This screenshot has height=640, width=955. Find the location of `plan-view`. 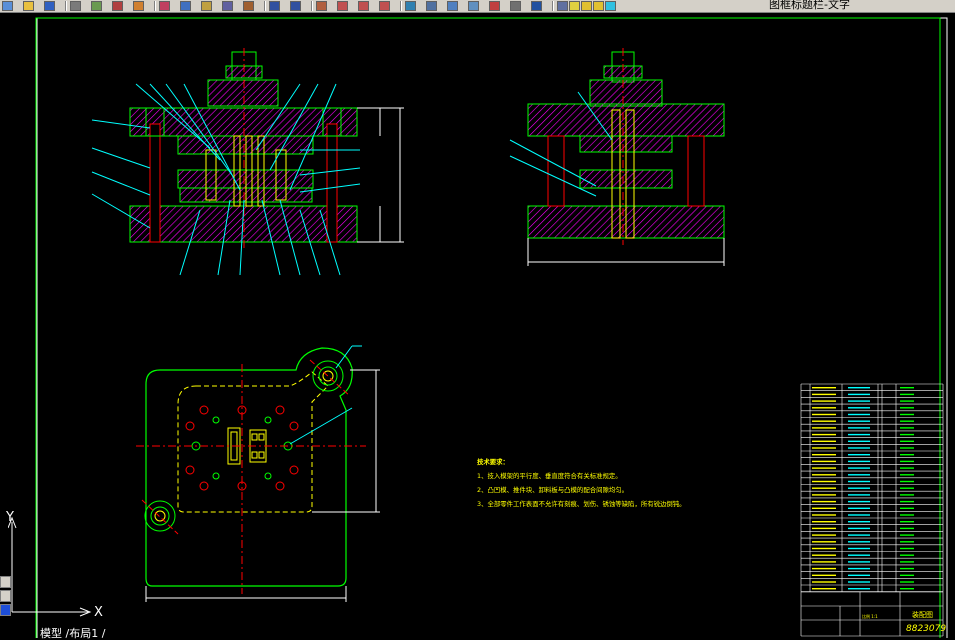

plan-view is located at coordinates (258, 473).